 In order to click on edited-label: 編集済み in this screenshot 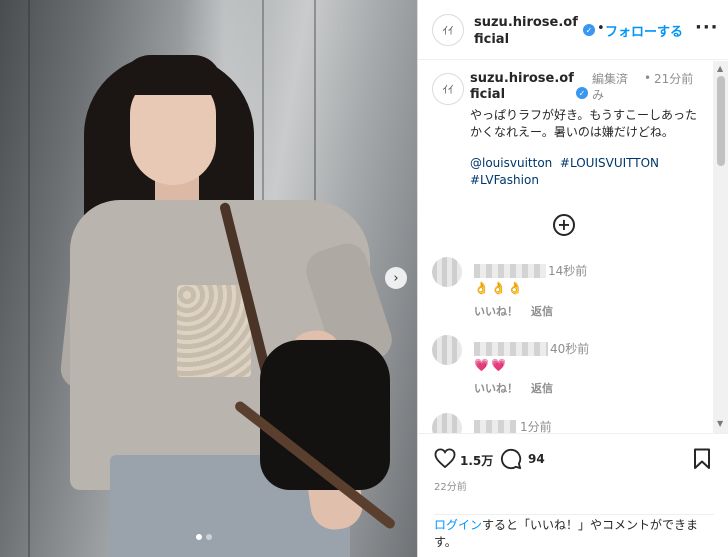, I will do `click(610, 87)`.